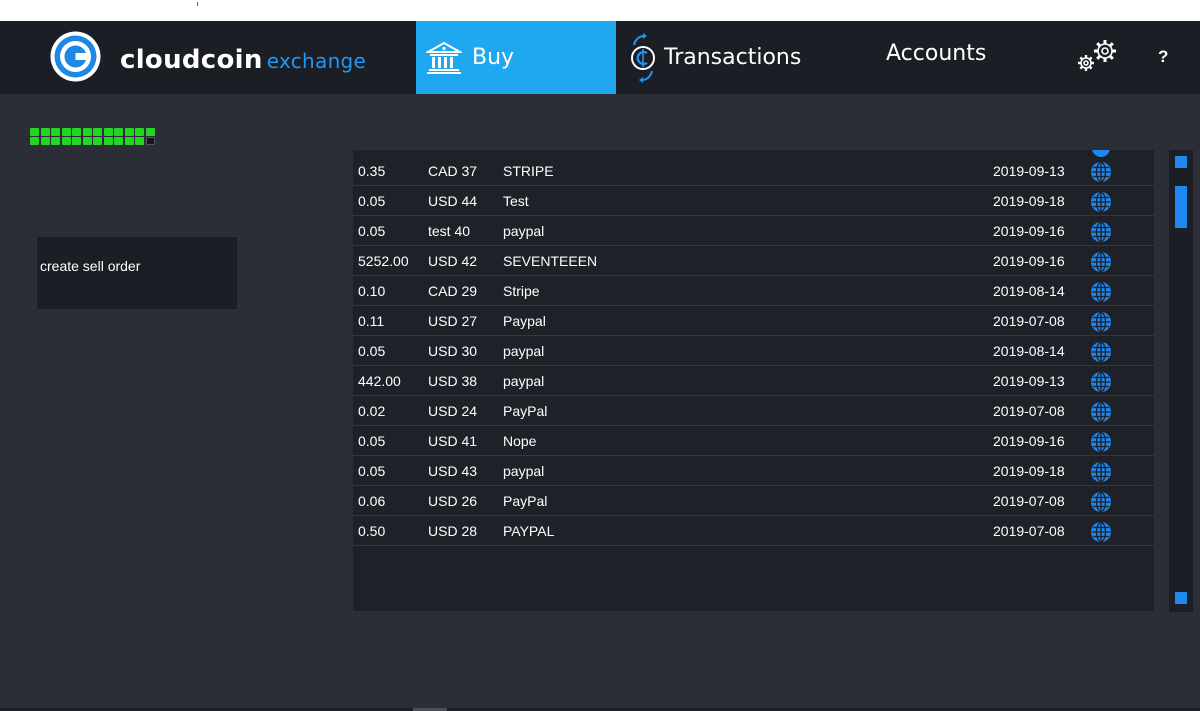 The width and height of the screenshot is (1200, 711). I want to click on table-row: 0.05 test 40 paypal 2019-09-16, so click(753, 231).